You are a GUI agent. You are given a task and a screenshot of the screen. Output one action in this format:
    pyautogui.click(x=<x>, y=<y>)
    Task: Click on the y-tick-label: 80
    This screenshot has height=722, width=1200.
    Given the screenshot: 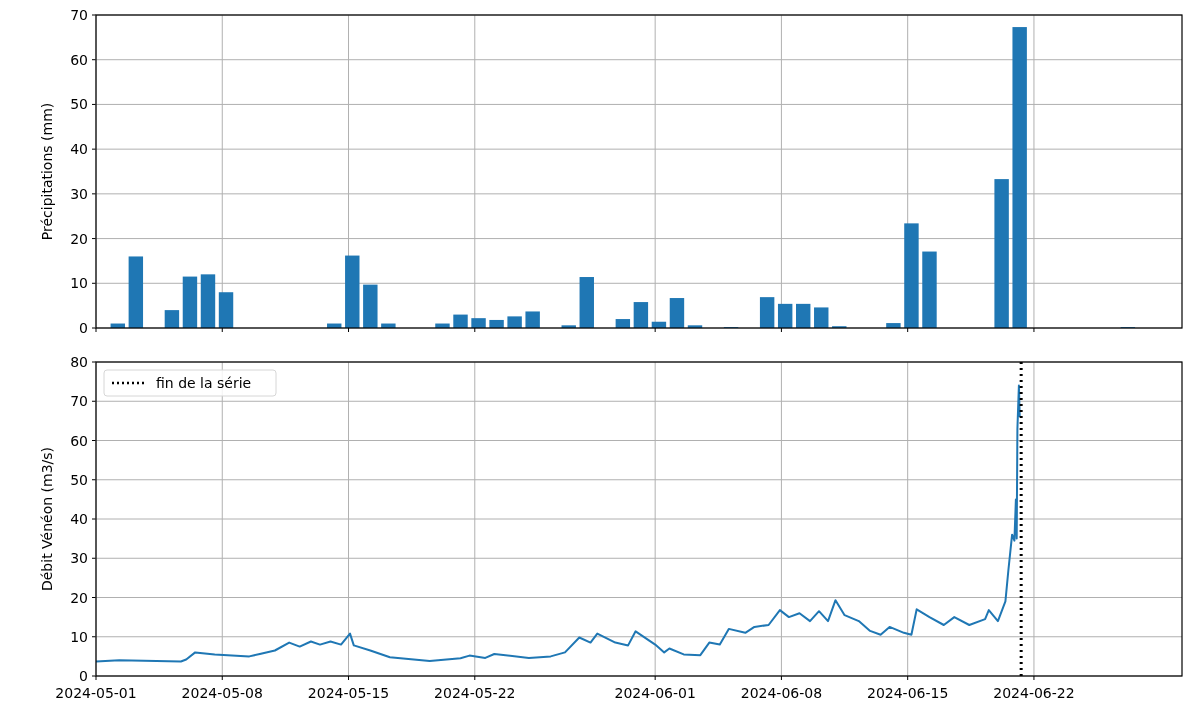 What is the action you would take?
    pyautogui.click(x=79, y=362)
    